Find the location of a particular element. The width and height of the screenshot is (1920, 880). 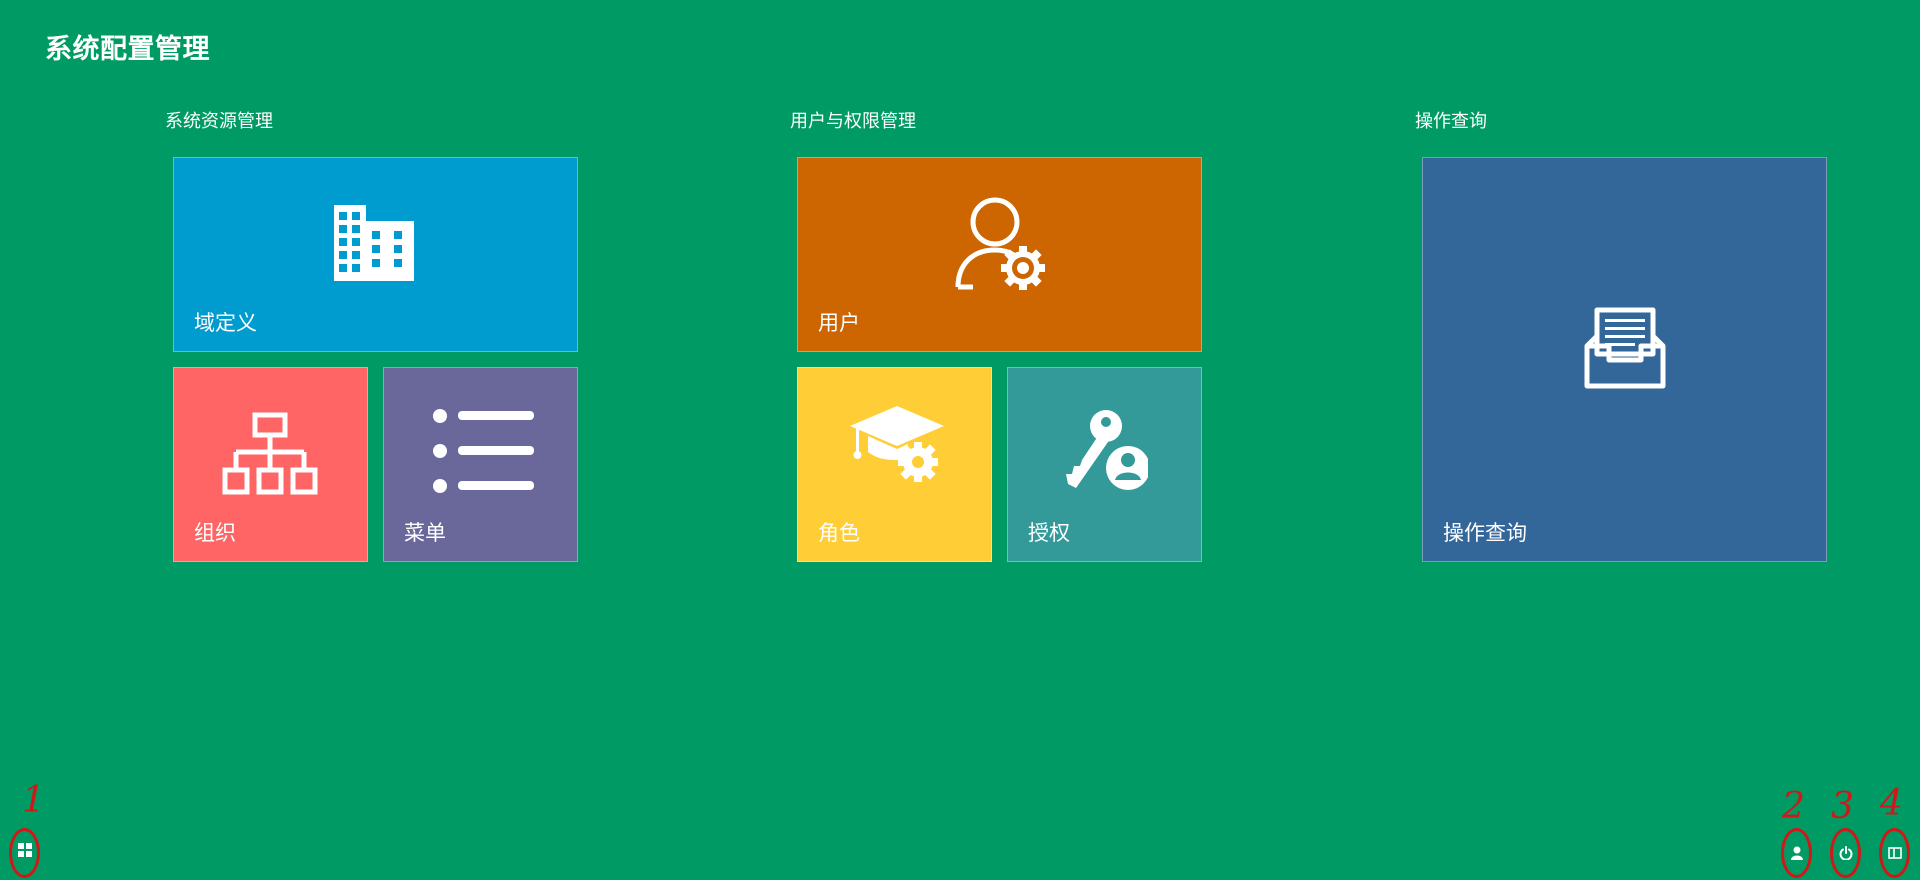

tile-label-organization: 组织 is located at coordinates (215, 533).